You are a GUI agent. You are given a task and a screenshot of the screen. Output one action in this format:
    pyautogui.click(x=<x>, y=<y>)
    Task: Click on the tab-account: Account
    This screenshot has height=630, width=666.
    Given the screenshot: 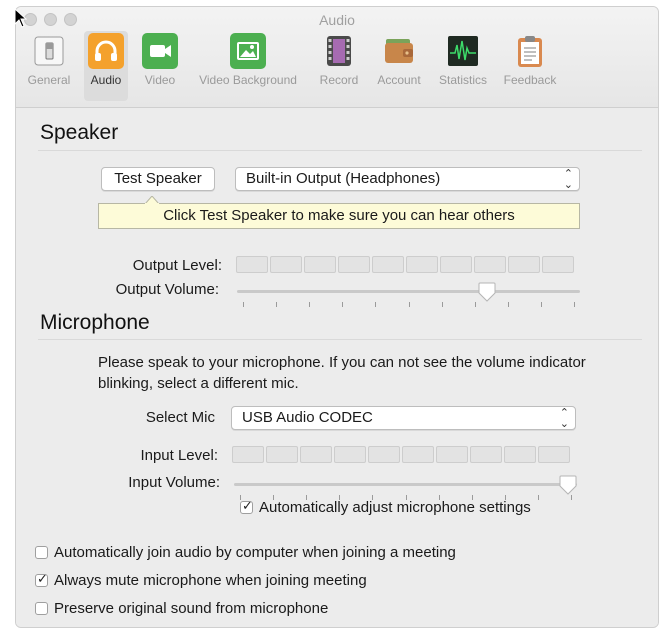 What is the action you would take?
    pyautogui.click(x=399, y=60)
    